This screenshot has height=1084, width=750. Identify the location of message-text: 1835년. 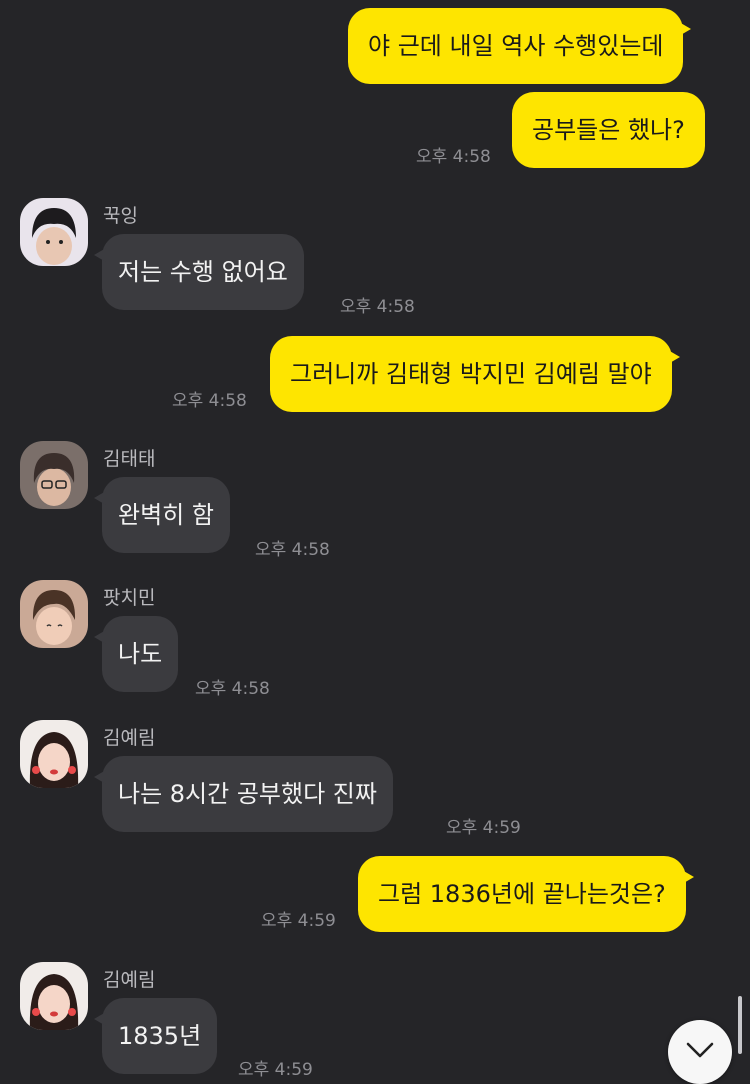
(160, 1036).